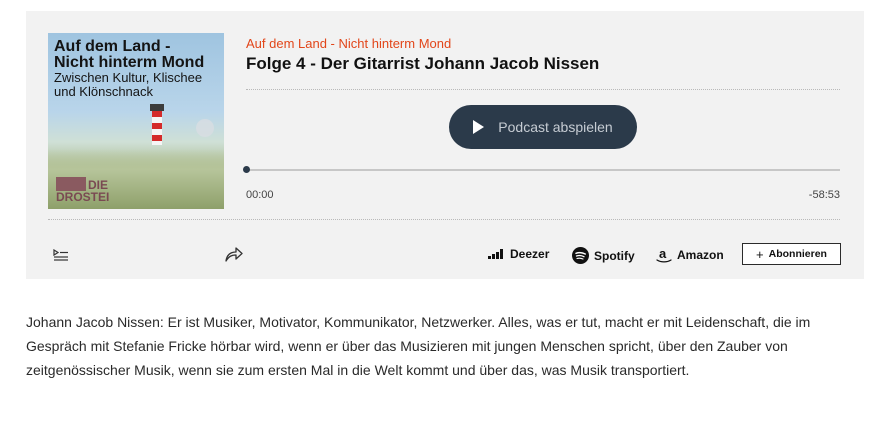  Describe the element at coordinates (797, 254) in the screenshot. I see `subscribe-label: Abonnieren` at that location.